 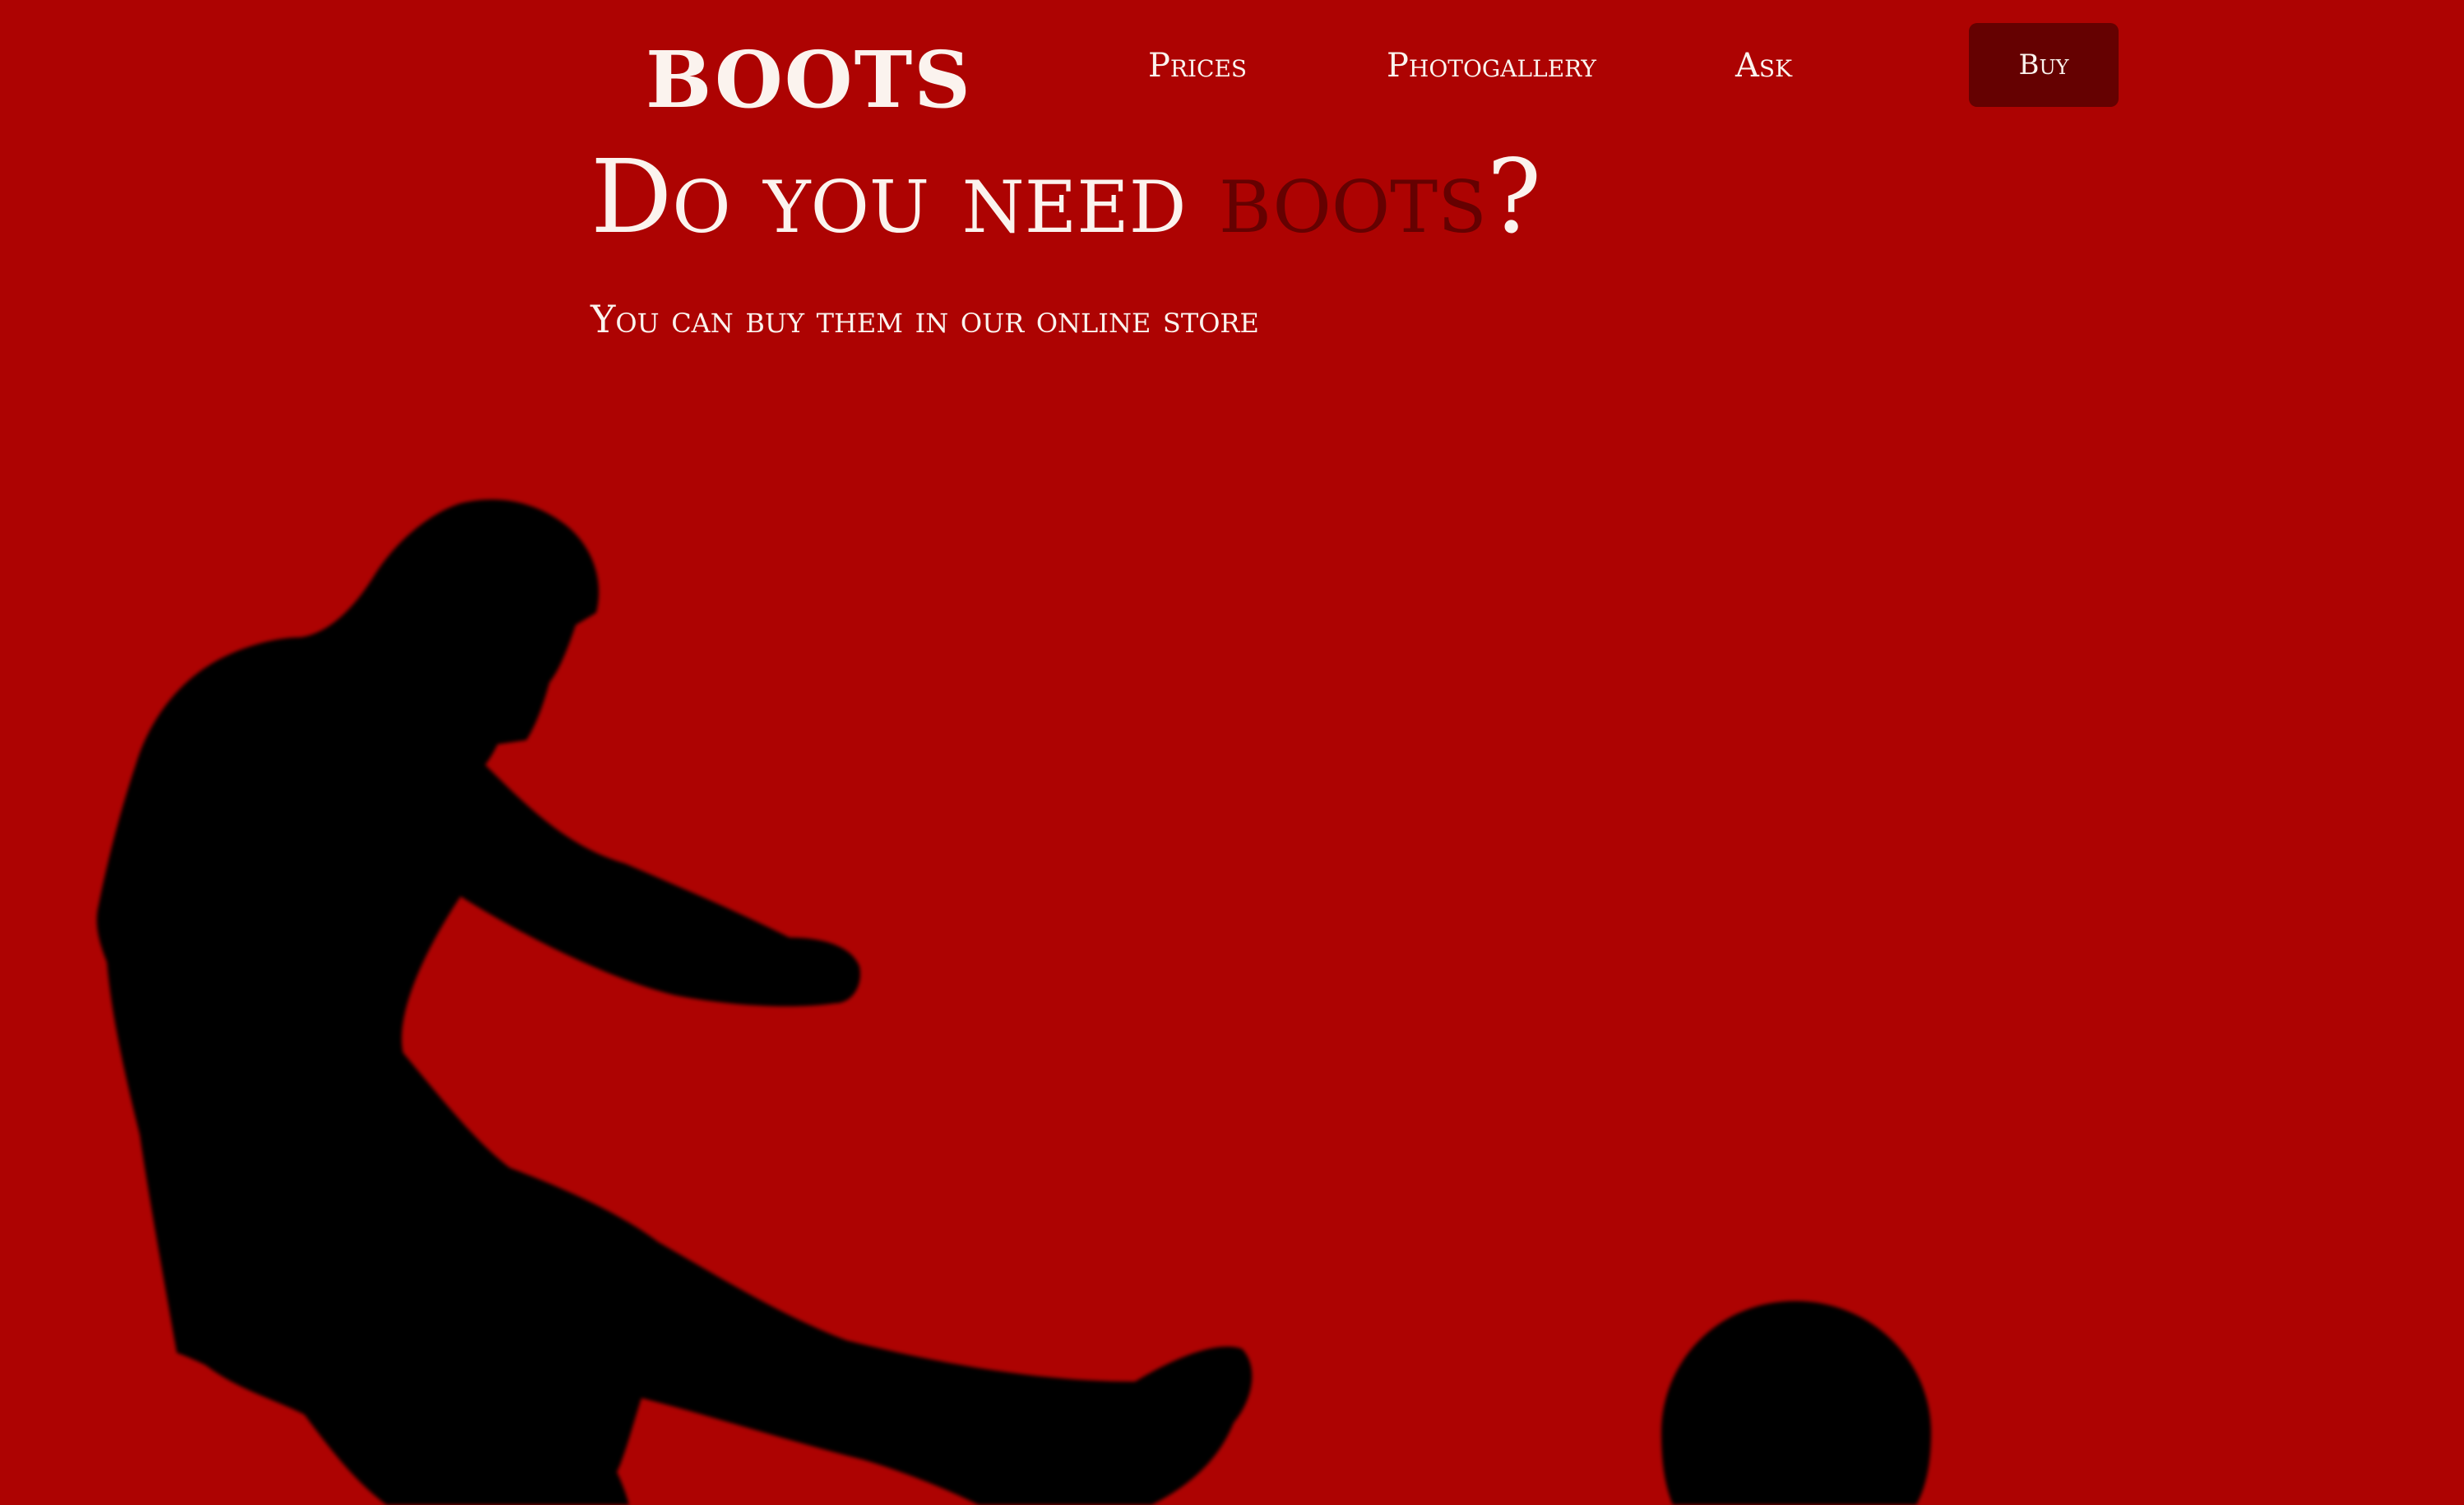 I want to click on football-silhouette, so click(x=1796, y=1403).